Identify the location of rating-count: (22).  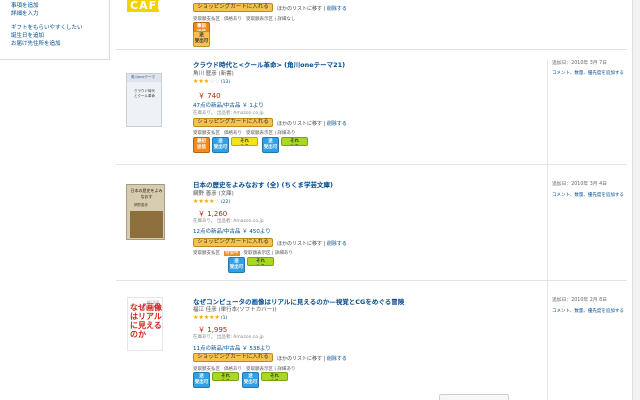
(225, 202).